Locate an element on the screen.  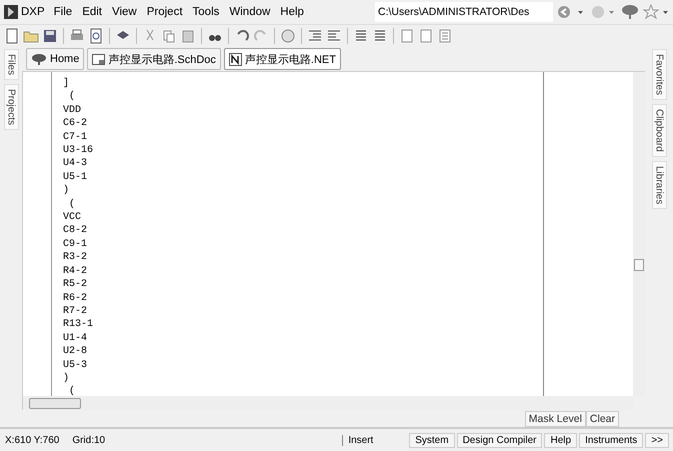
grid-text: Grid:10 is located at coordinates (88, 440).